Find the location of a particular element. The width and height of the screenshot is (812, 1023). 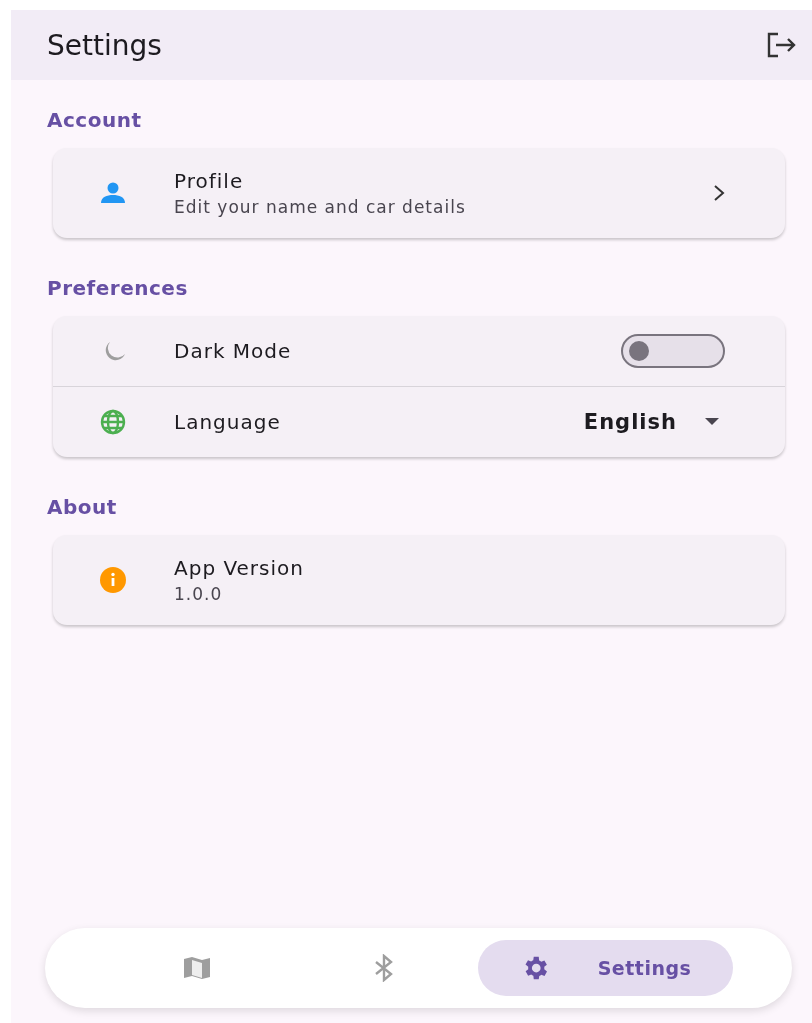

chevron-right-icon is located at coordinates (719, 193).